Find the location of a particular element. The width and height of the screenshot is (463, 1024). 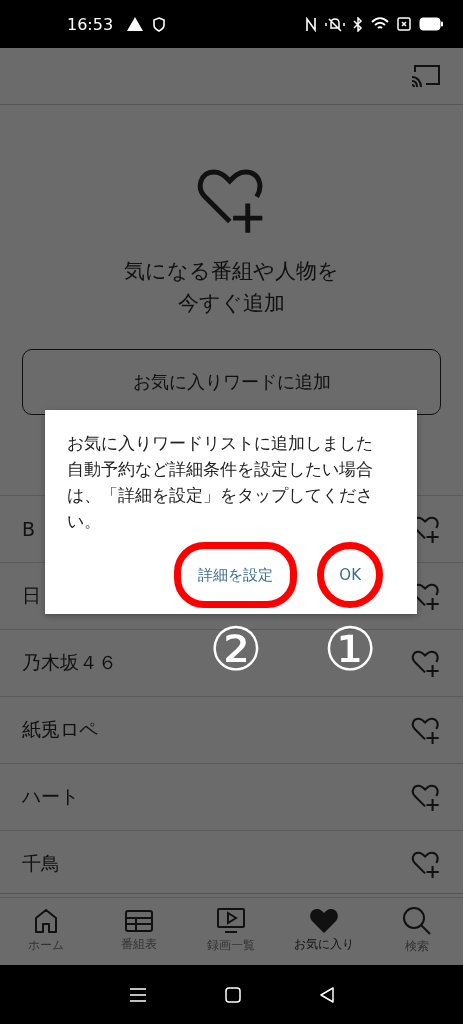

bluetooth-icon is located at coordinates (358, 24).